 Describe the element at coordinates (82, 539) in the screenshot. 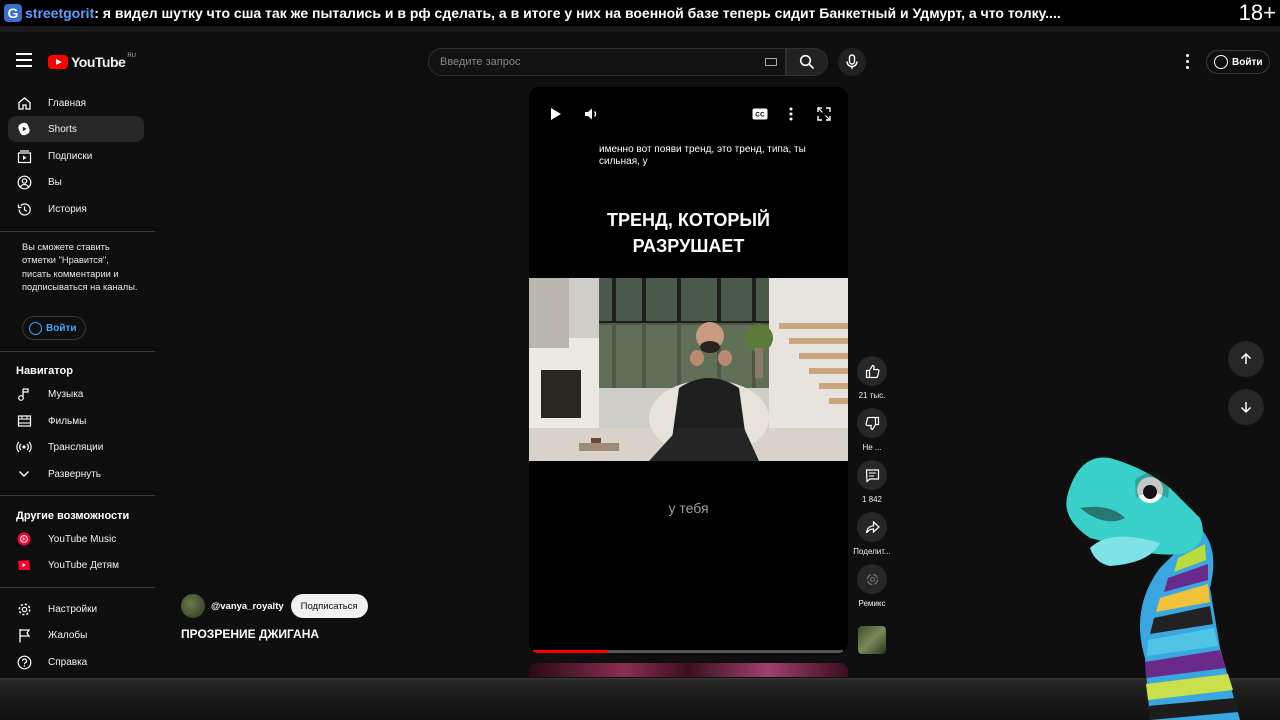

I see `sidebar-item-label: YouTube Music` at that location.